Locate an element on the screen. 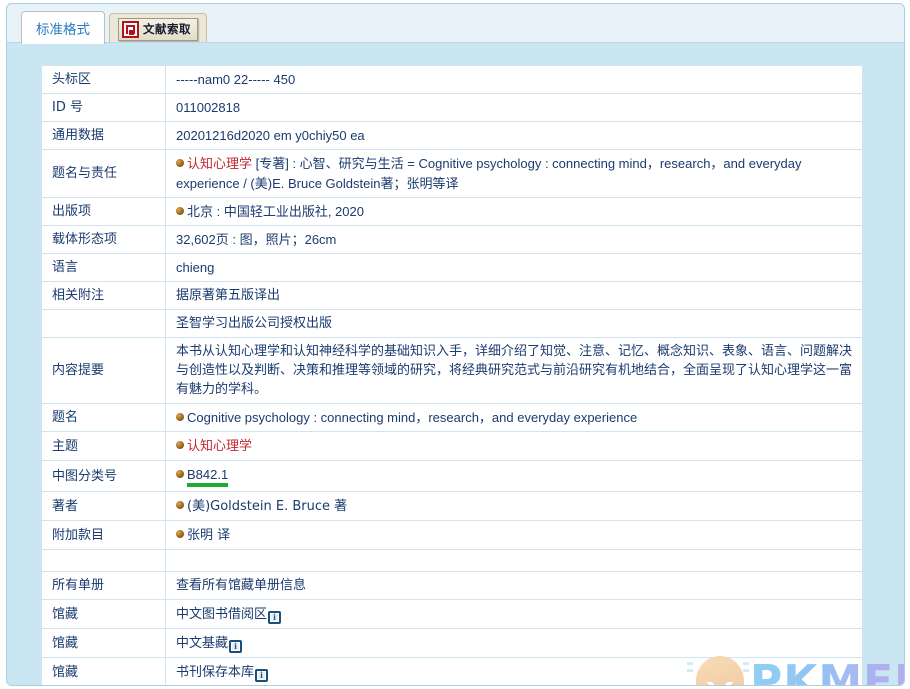  row-label: 出版项 is located at coordinates (103, 211).